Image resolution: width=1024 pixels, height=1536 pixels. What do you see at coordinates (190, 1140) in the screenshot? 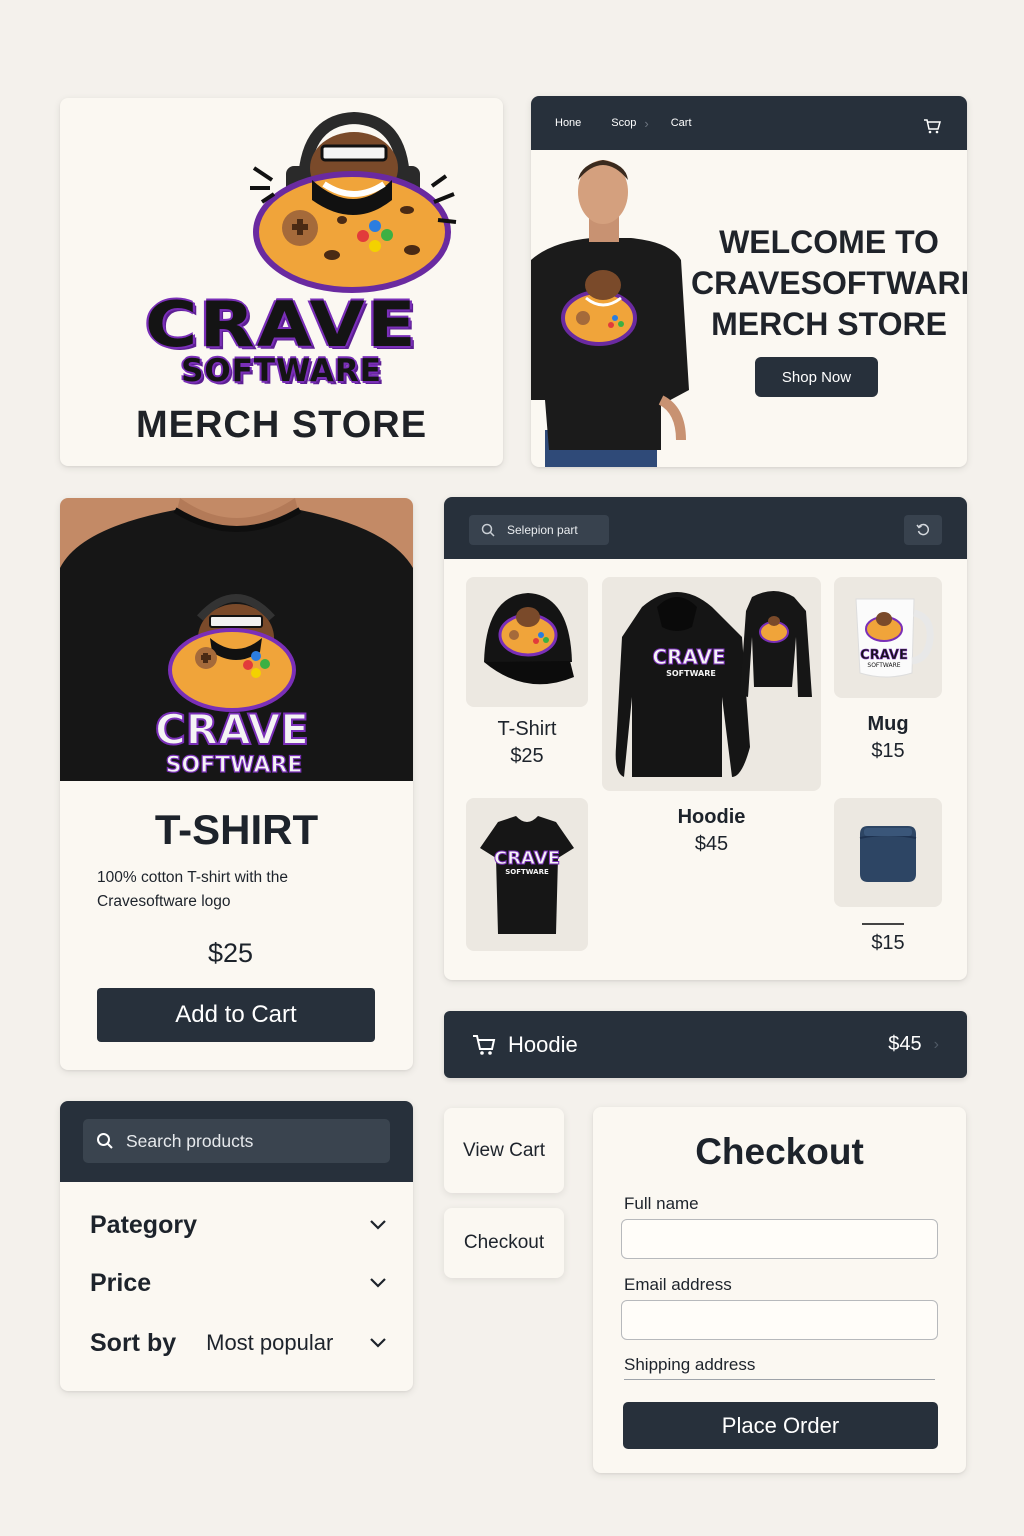
I see `search-placeholder: Search products` at bounding box center [190, 1140].